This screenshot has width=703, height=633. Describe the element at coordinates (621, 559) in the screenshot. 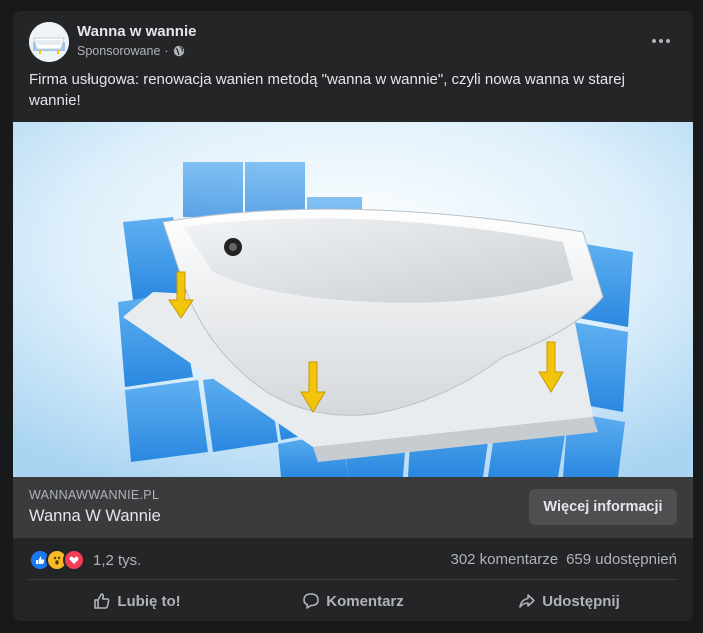

I see `share-count: 659 udostępnień` at that location.